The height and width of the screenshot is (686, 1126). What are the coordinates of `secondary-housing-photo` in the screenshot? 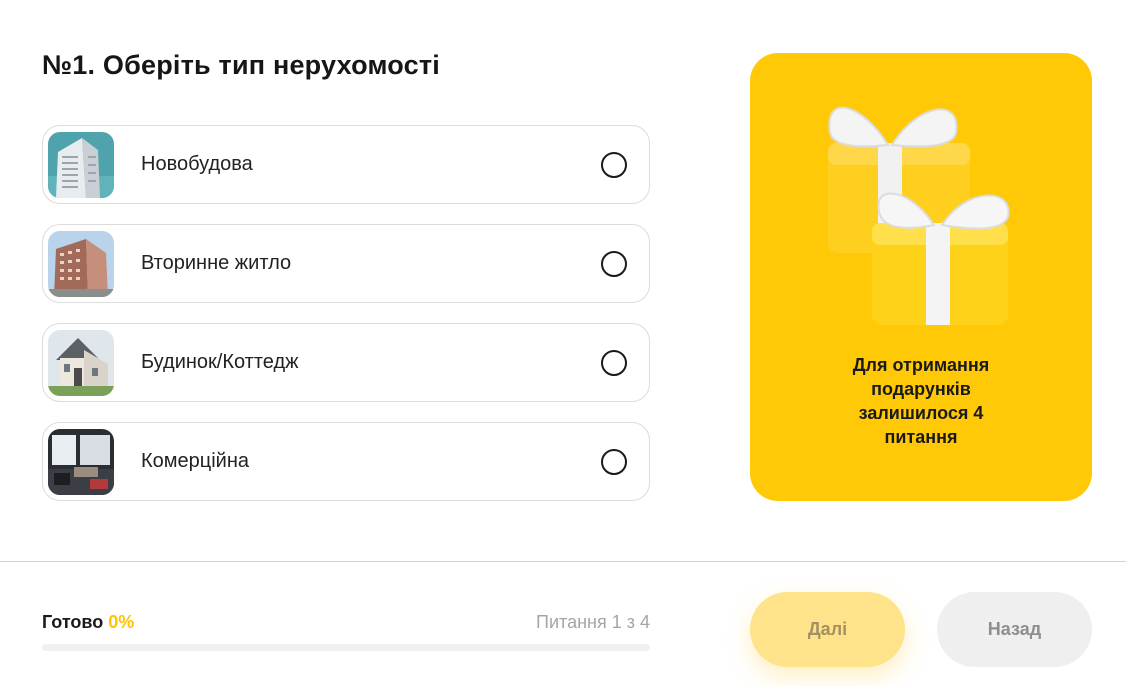 It's located at (81, 263).